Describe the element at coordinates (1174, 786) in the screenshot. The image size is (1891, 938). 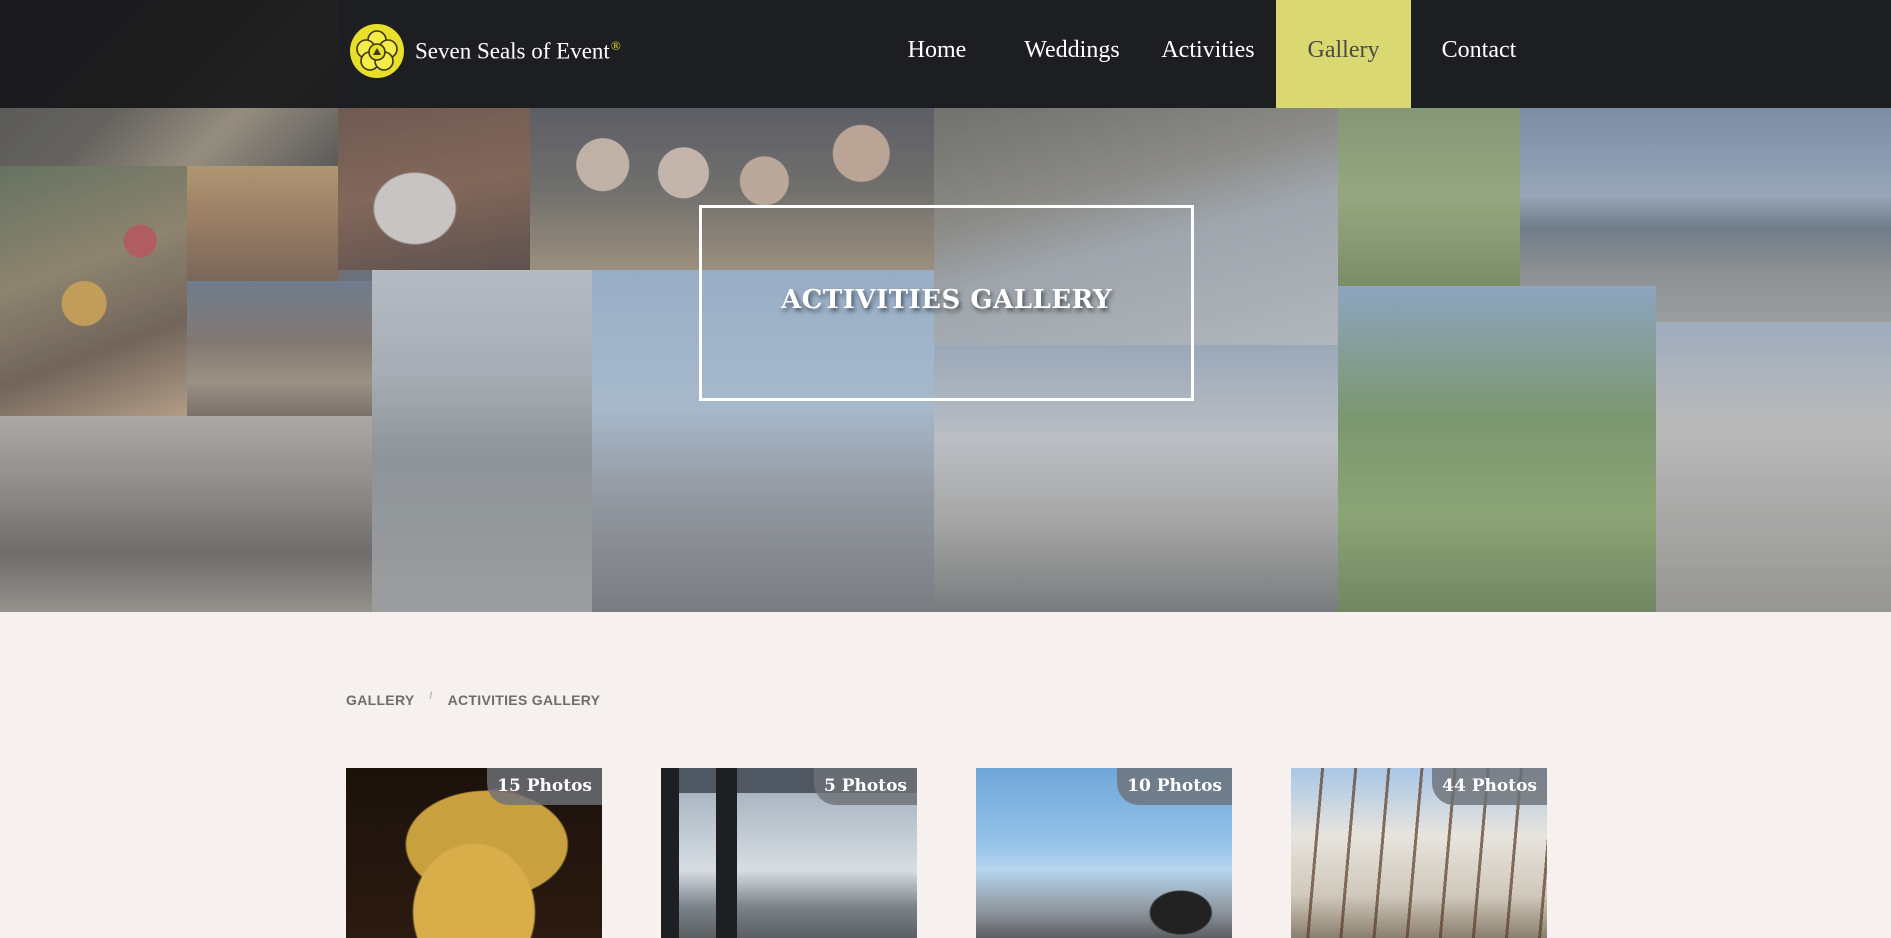
I see `photo-count-badge: 10 Photos` at that location.